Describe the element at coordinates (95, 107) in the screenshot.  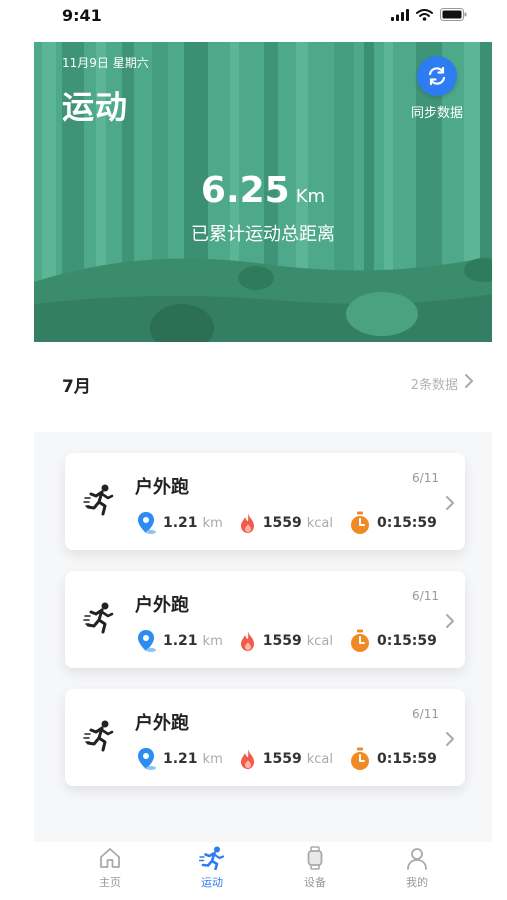
I see `page-title: 运动` at that location.